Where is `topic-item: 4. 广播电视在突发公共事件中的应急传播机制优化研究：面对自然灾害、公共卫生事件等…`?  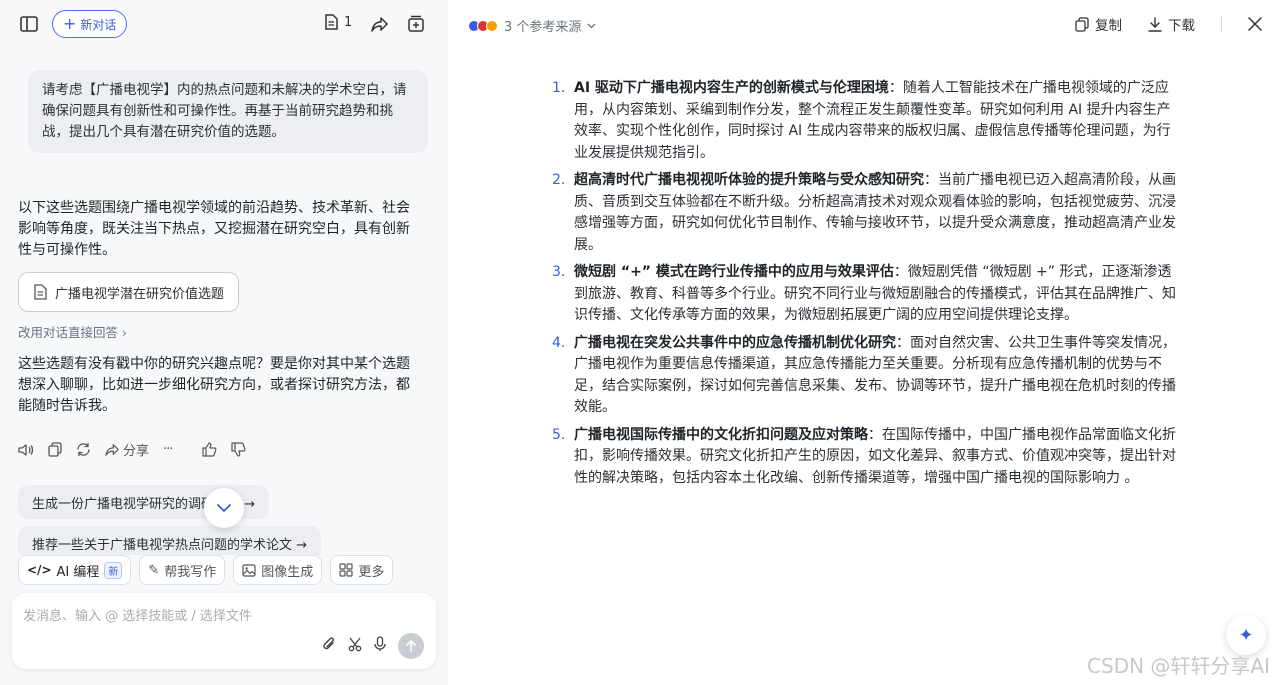 topic-item: 4. 广播电视在突发公共事件中的应急传播机制优化研究：面对自然灾害、公共卫生事件等… is located at coordinates (866, 376).